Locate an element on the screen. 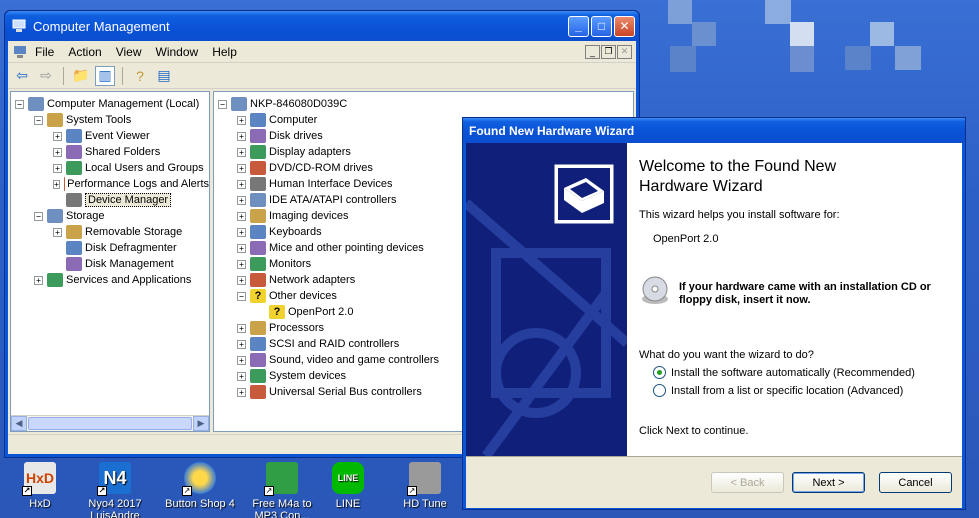 Image resolution: width=979 pixels, height=518 pixels. desktop-icon-nyo4: N4 ↗ Nyo4 2017 LuisAndre is located at coordinates (115, 490).